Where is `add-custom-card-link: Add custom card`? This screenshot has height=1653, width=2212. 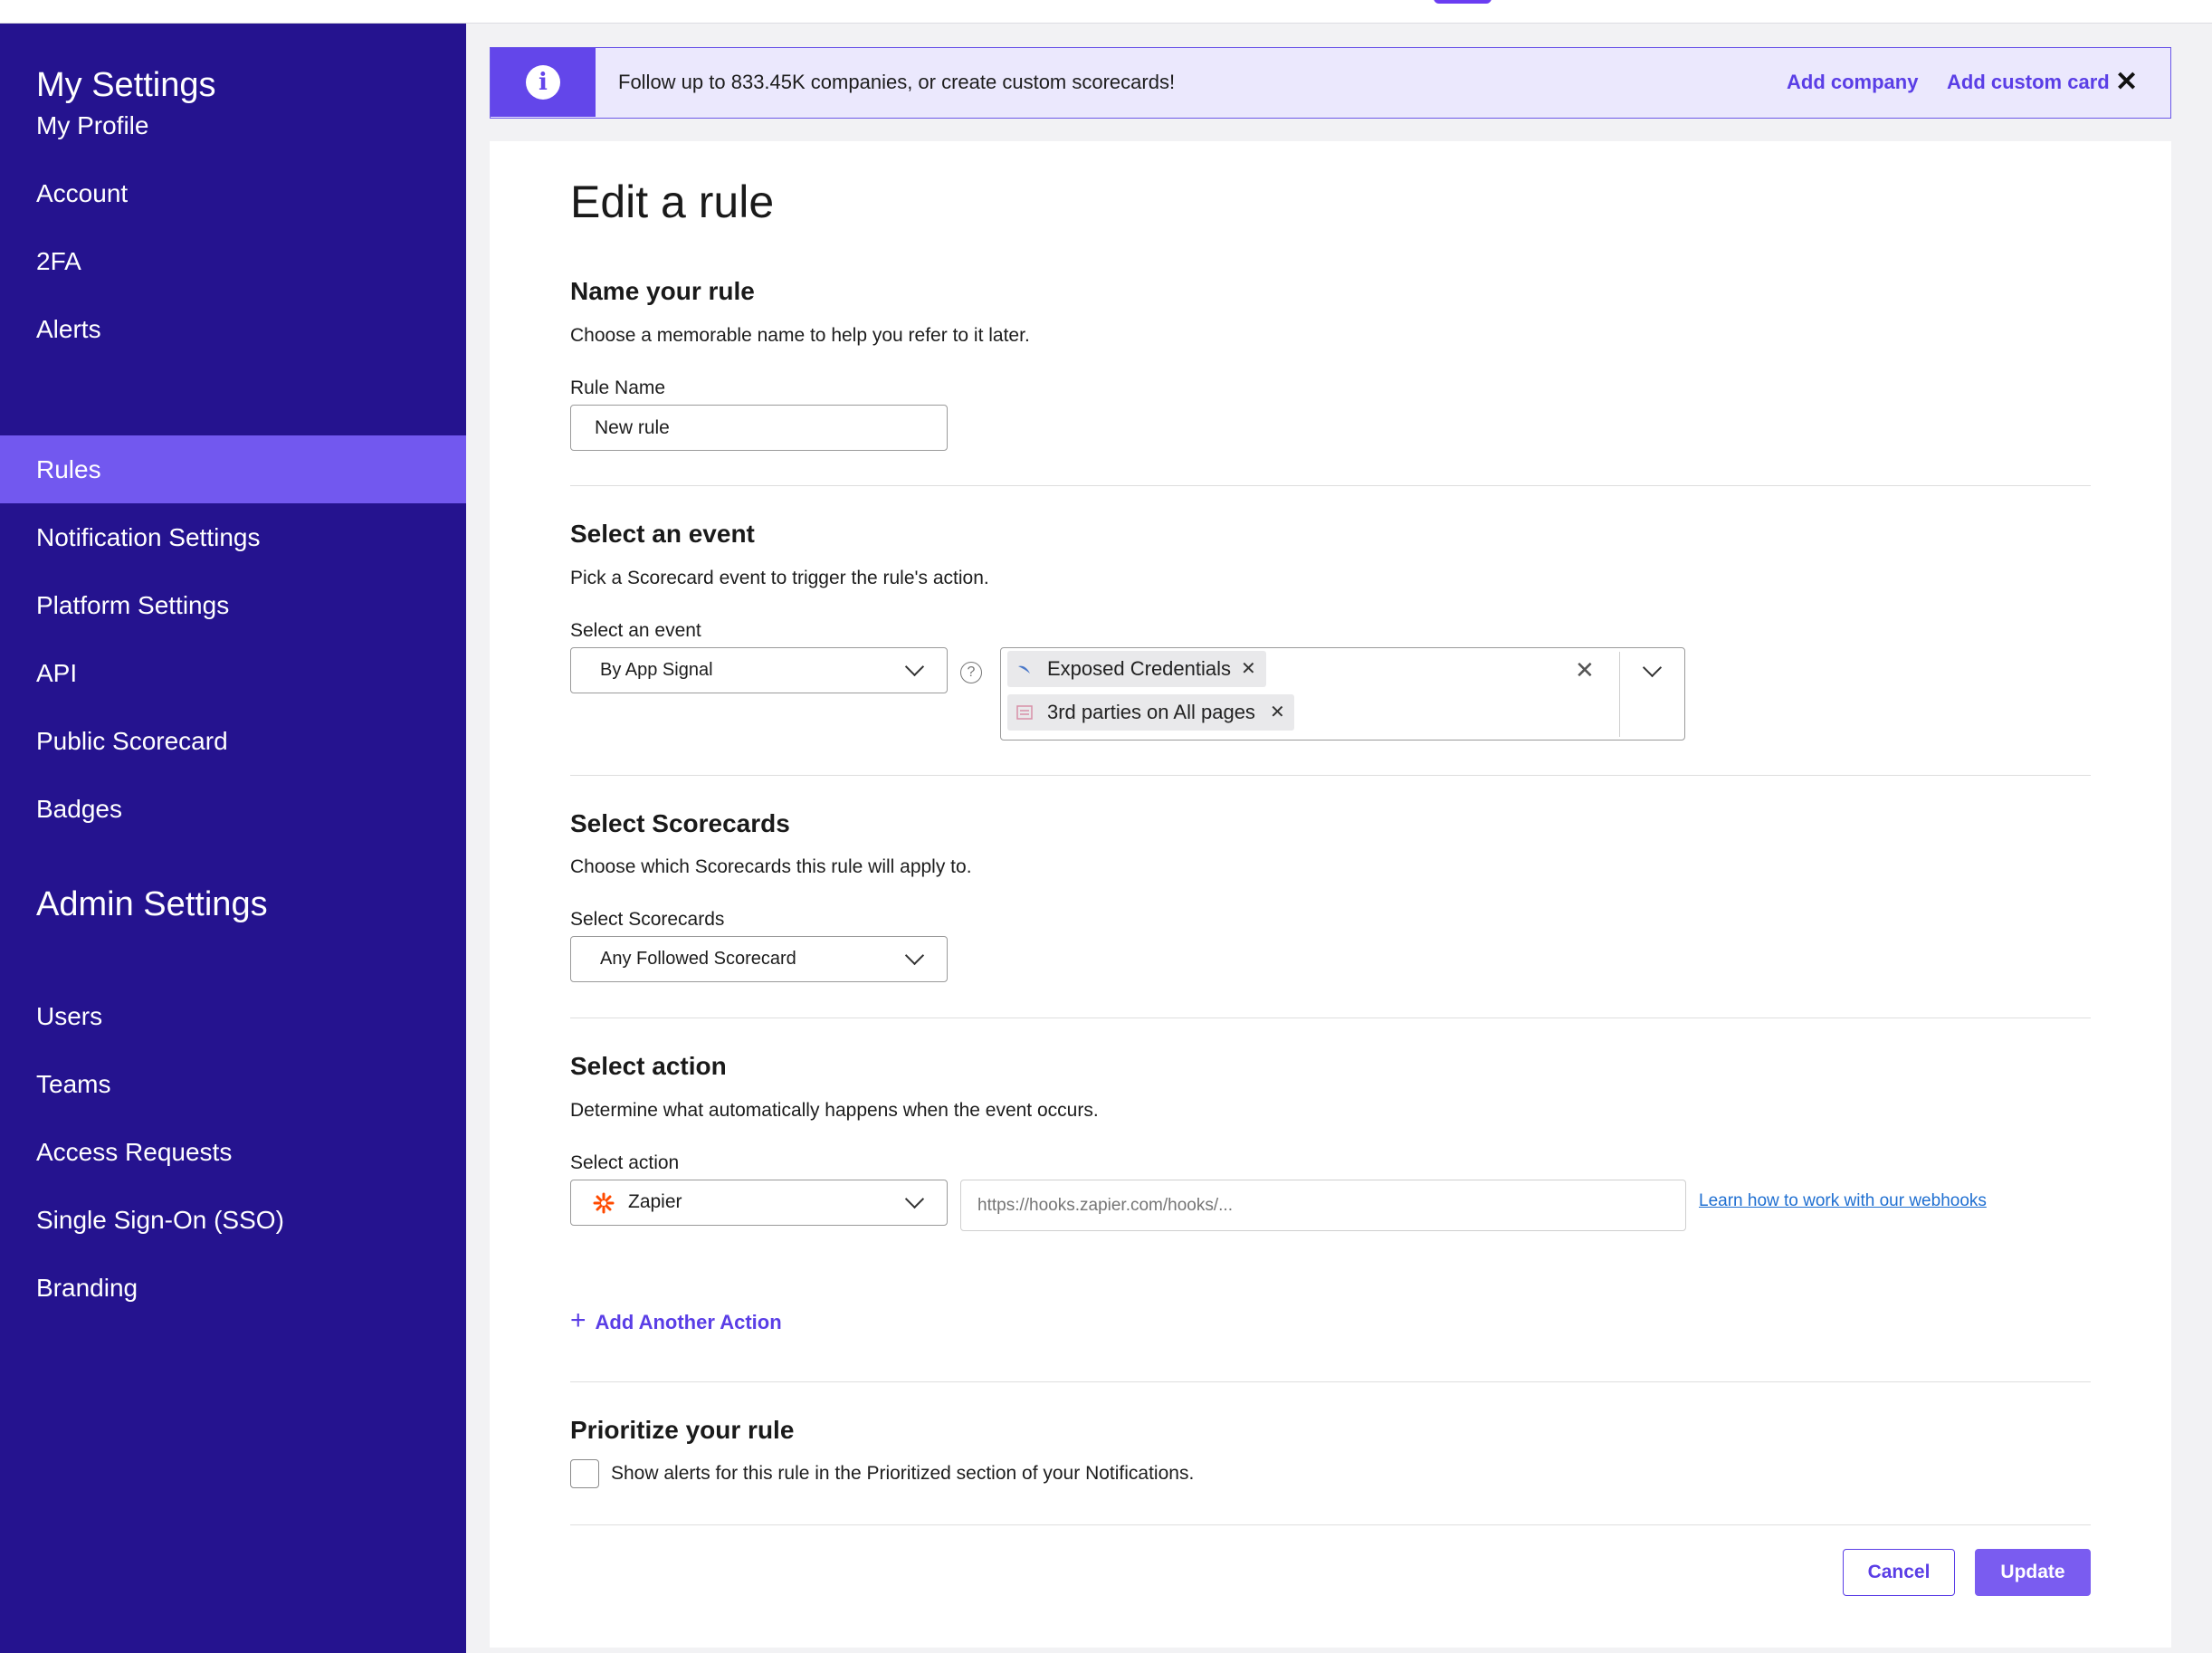
add-custom-card-link: Add custom card is located at coordinates (2028, 82).